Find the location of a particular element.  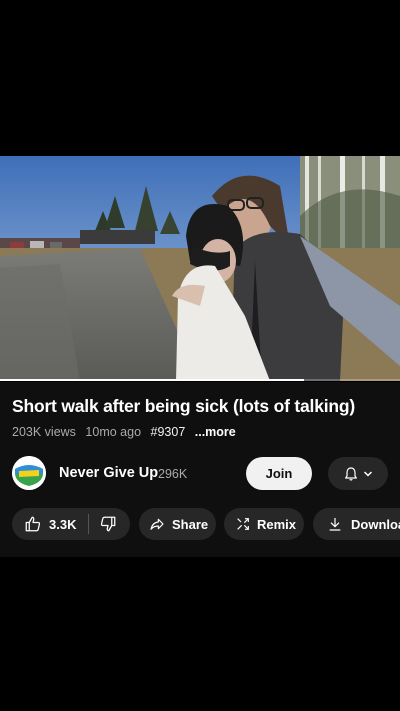

share-arrow-icon is located at coordinates (157, 524).